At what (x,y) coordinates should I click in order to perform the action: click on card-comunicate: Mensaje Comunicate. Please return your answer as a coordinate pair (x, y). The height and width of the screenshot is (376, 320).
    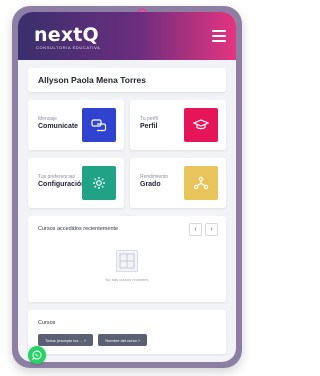
    Looking at the image, I should click on (76, 125).